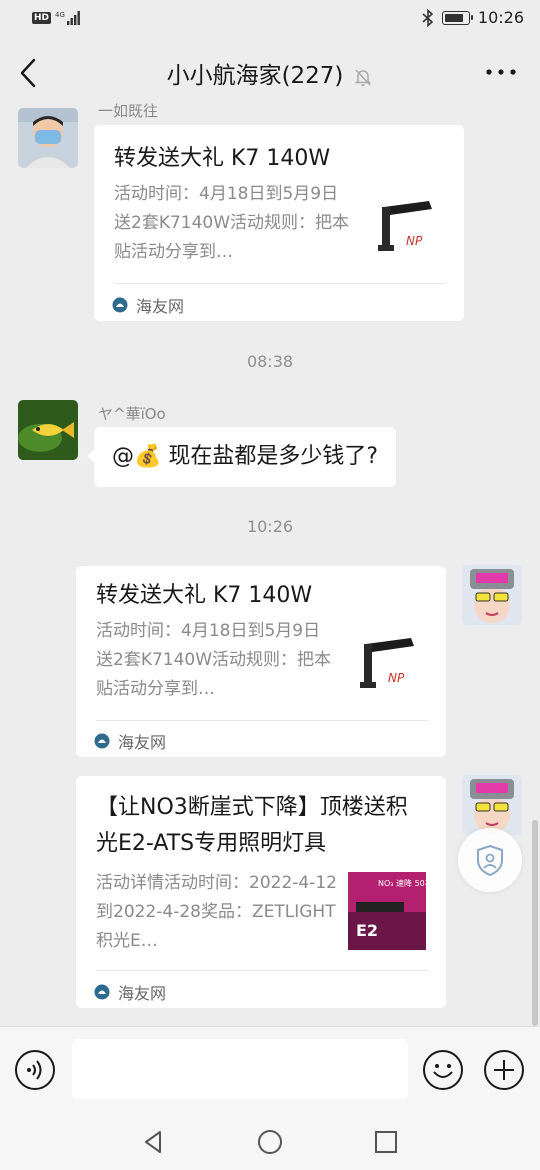  I want to click on emoji-icon, so click(443, 1070).